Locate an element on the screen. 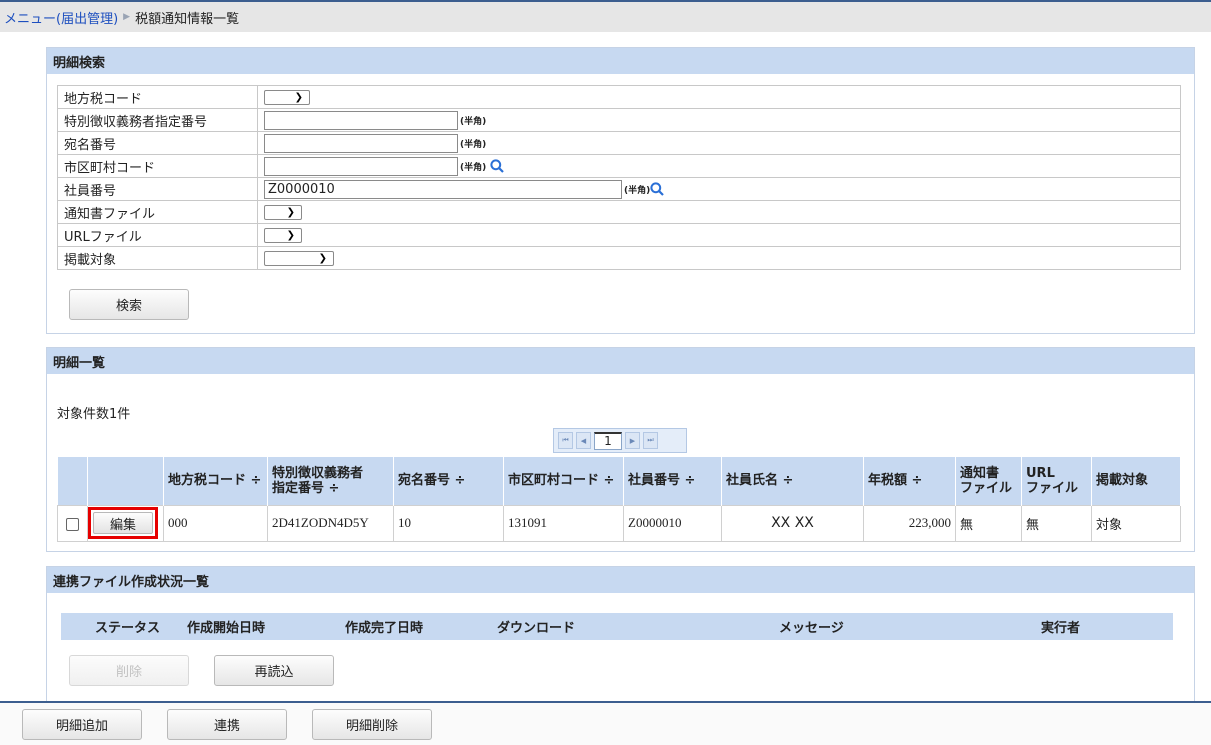  next-page-icon: ▶ is located at coordinates (632, 440).